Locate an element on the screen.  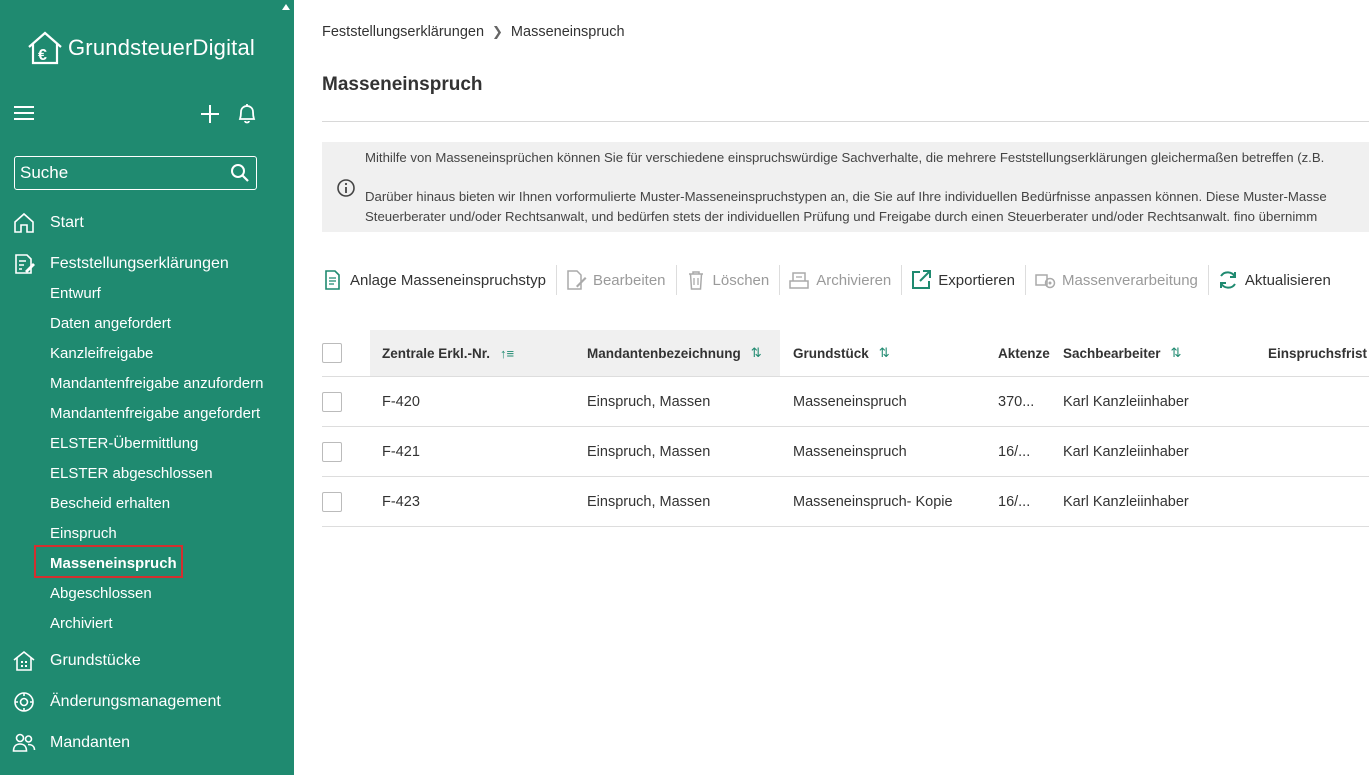
title-divider is located at coordinates (845, 121).